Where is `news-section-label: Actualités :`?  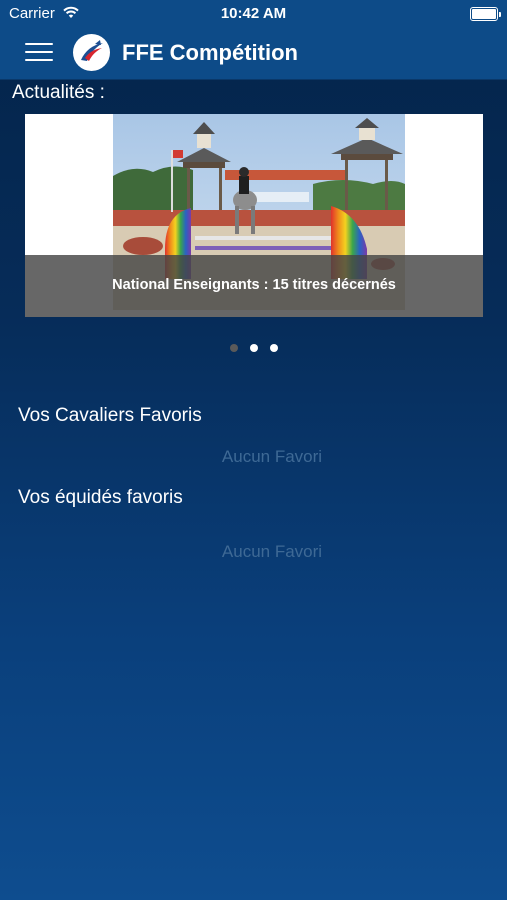
news-section-label: Actualités : is located at coordinates (58, 92).